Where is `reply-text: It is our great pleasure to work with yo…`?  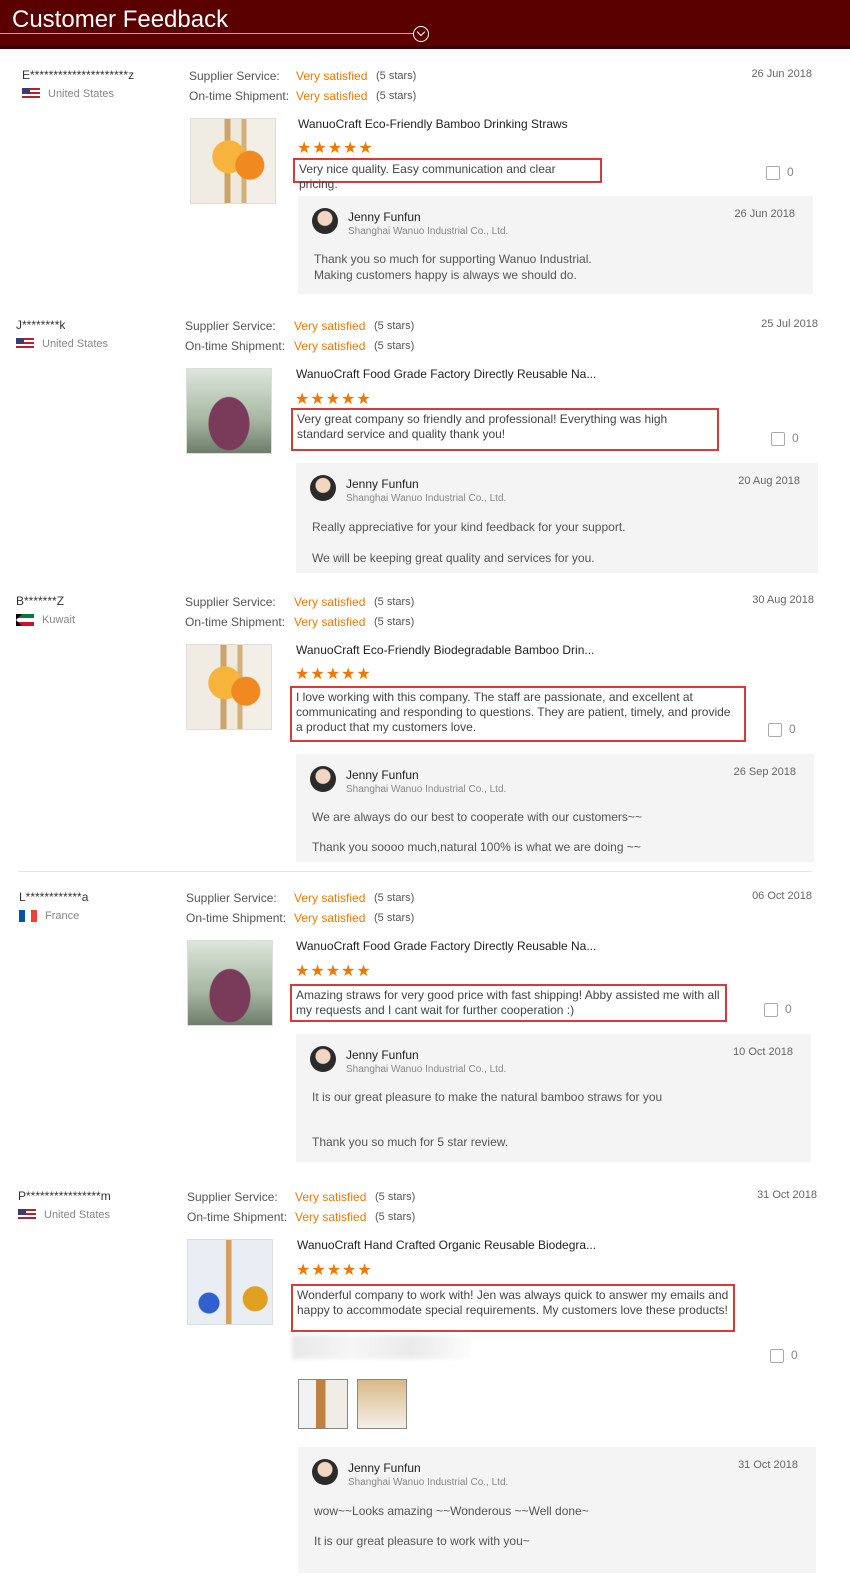 reply-text: It is our great pleasure to work with yo… is located at coordinates (422, 1541).